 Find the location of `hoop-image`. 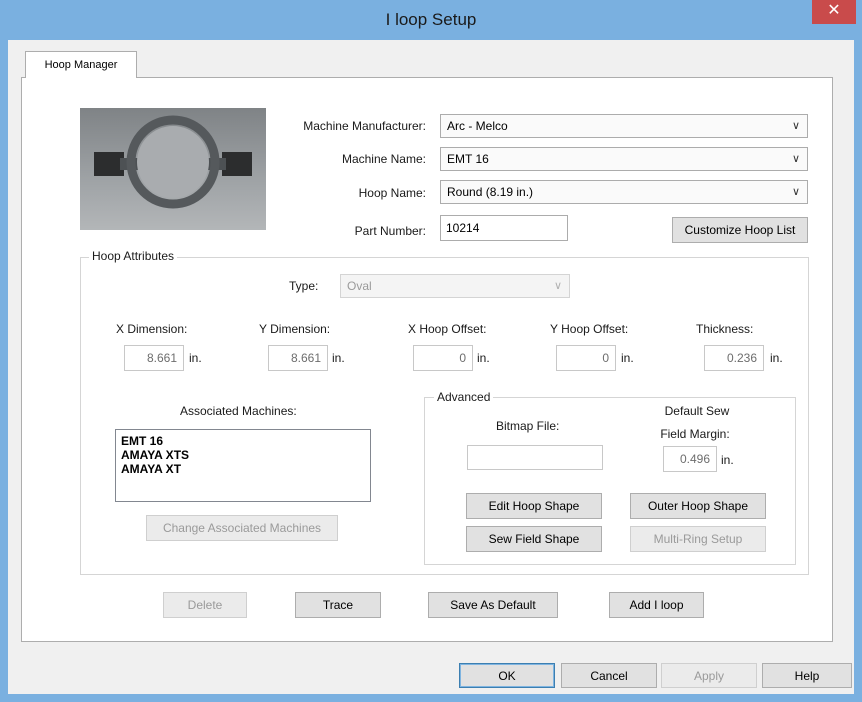

hoop-image is located at coordinates (173, 169).